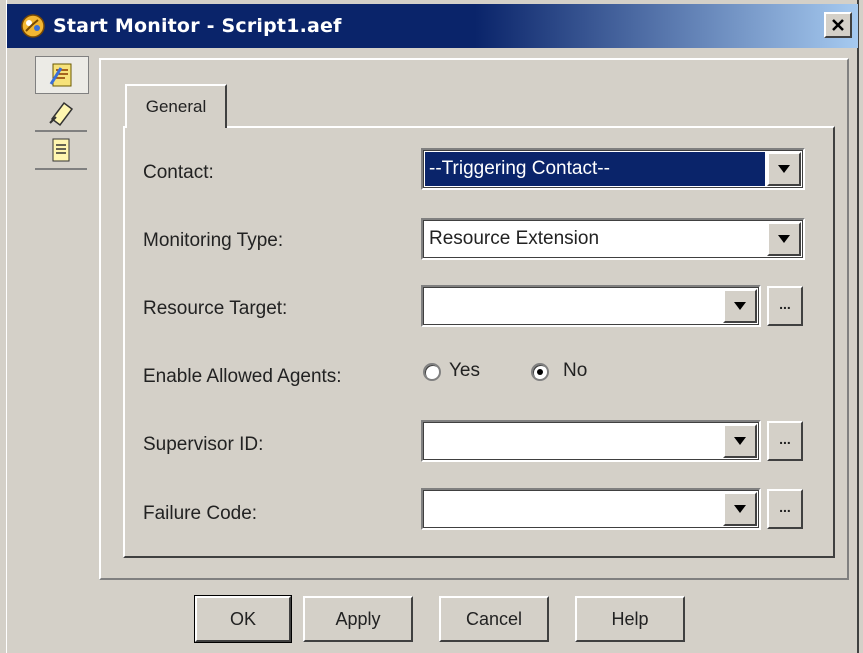 This screenshot has width=863, height=653. Describe the element at coordinates (494, 619) in the screenshot. I see `cancel-button: Cancel` at that location.